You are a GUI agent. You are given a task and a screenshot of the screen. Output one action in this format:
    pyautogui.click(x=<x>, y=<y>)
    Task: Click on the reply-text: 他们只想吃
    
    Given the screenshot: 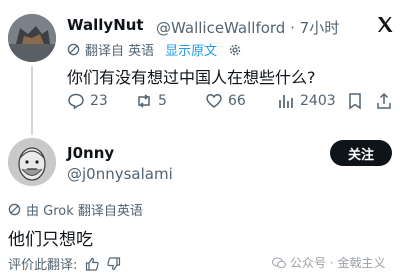 What is the action you would take?
    pyautogui.click(x=50, y=240)
    